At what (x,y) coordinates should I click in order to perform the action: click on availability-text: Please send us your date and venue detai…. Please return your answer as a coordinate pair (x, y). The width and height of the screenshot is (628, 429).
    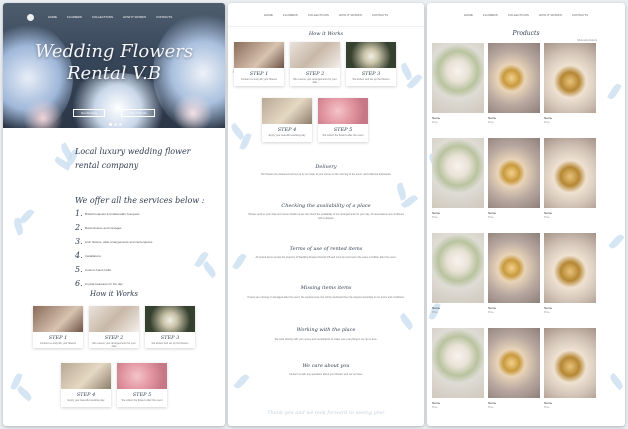
    Looking at the image, I should click on (326, 216).